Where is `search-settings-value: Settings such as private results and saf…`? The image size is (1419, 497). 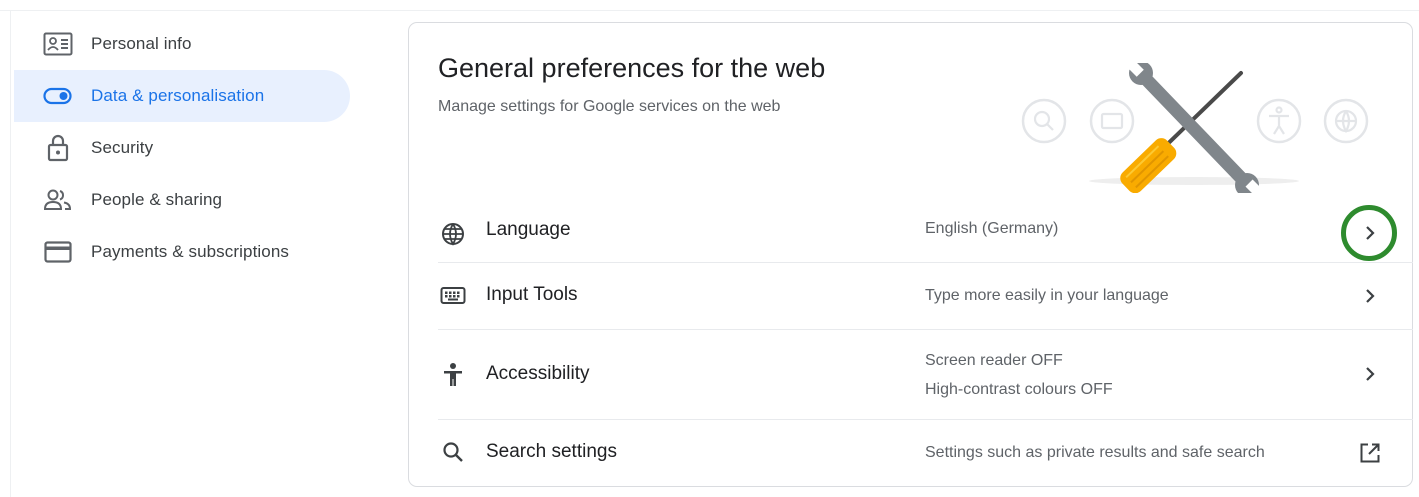 search-settings-value: Settings such as private results and saf… is located at coordinates (1095, 452).